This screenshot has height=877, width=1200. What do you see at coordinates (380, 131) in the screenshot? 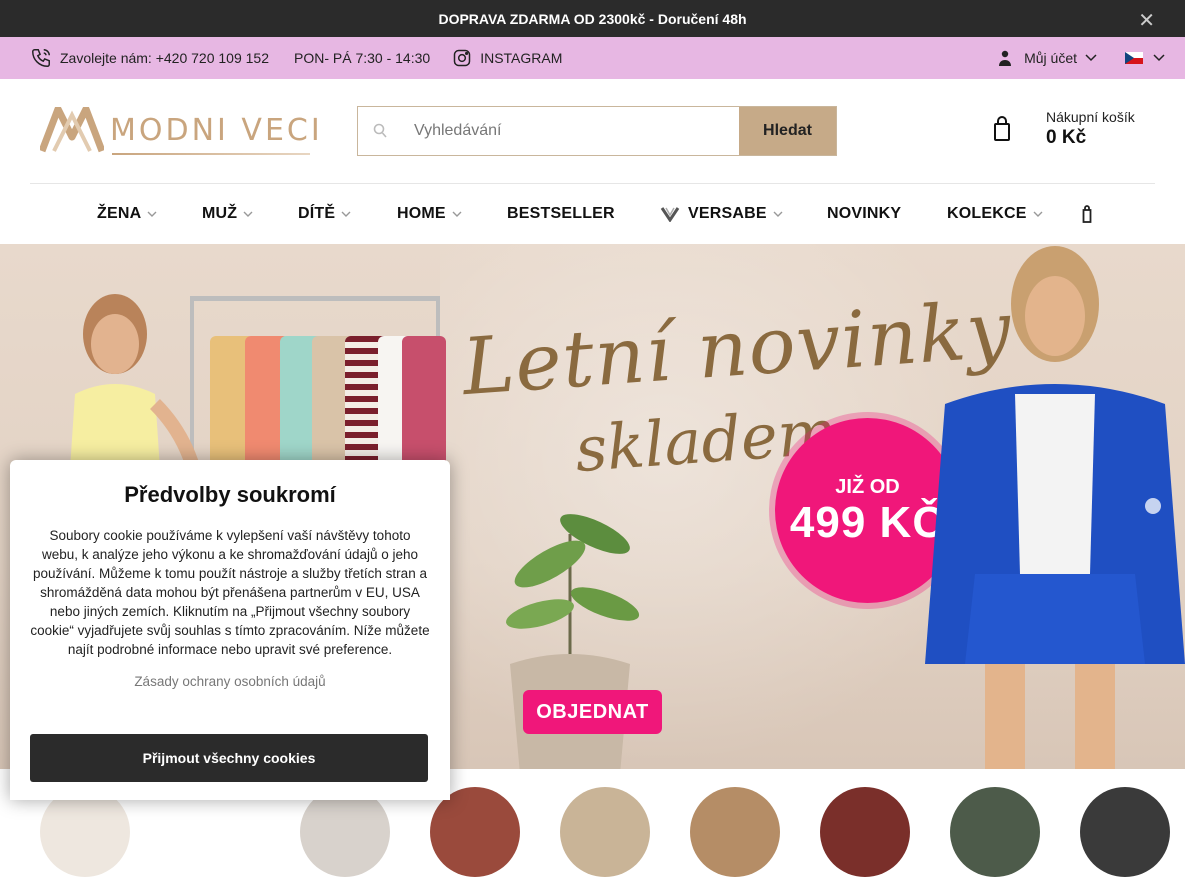
I see `search-icon` at bounding box center [380, 131].